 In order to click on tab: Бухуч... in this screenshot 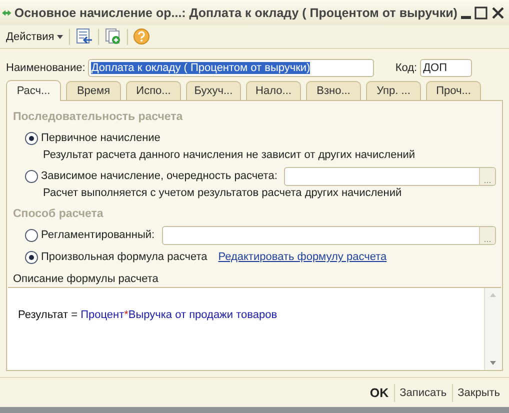, I will do `click(213, 90)`.